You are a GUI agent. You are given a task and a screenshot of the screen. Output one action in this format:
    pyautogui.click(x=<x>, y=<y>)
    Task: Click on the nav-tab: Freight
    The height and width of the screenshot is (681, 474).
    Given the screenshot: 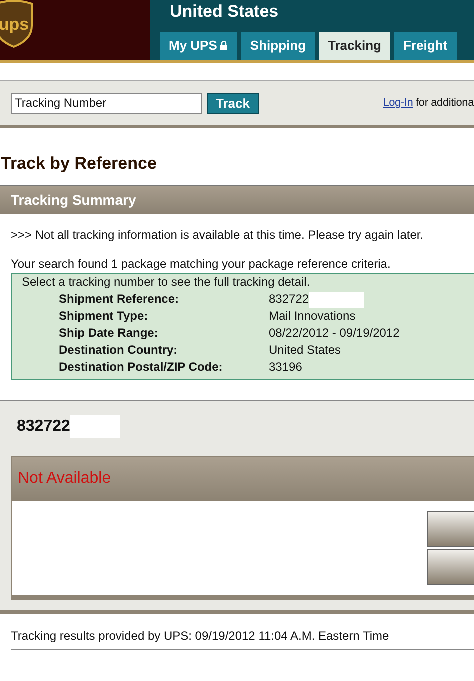 What is the action you would take?
    pyautogui.click(x=425, y=46)
    